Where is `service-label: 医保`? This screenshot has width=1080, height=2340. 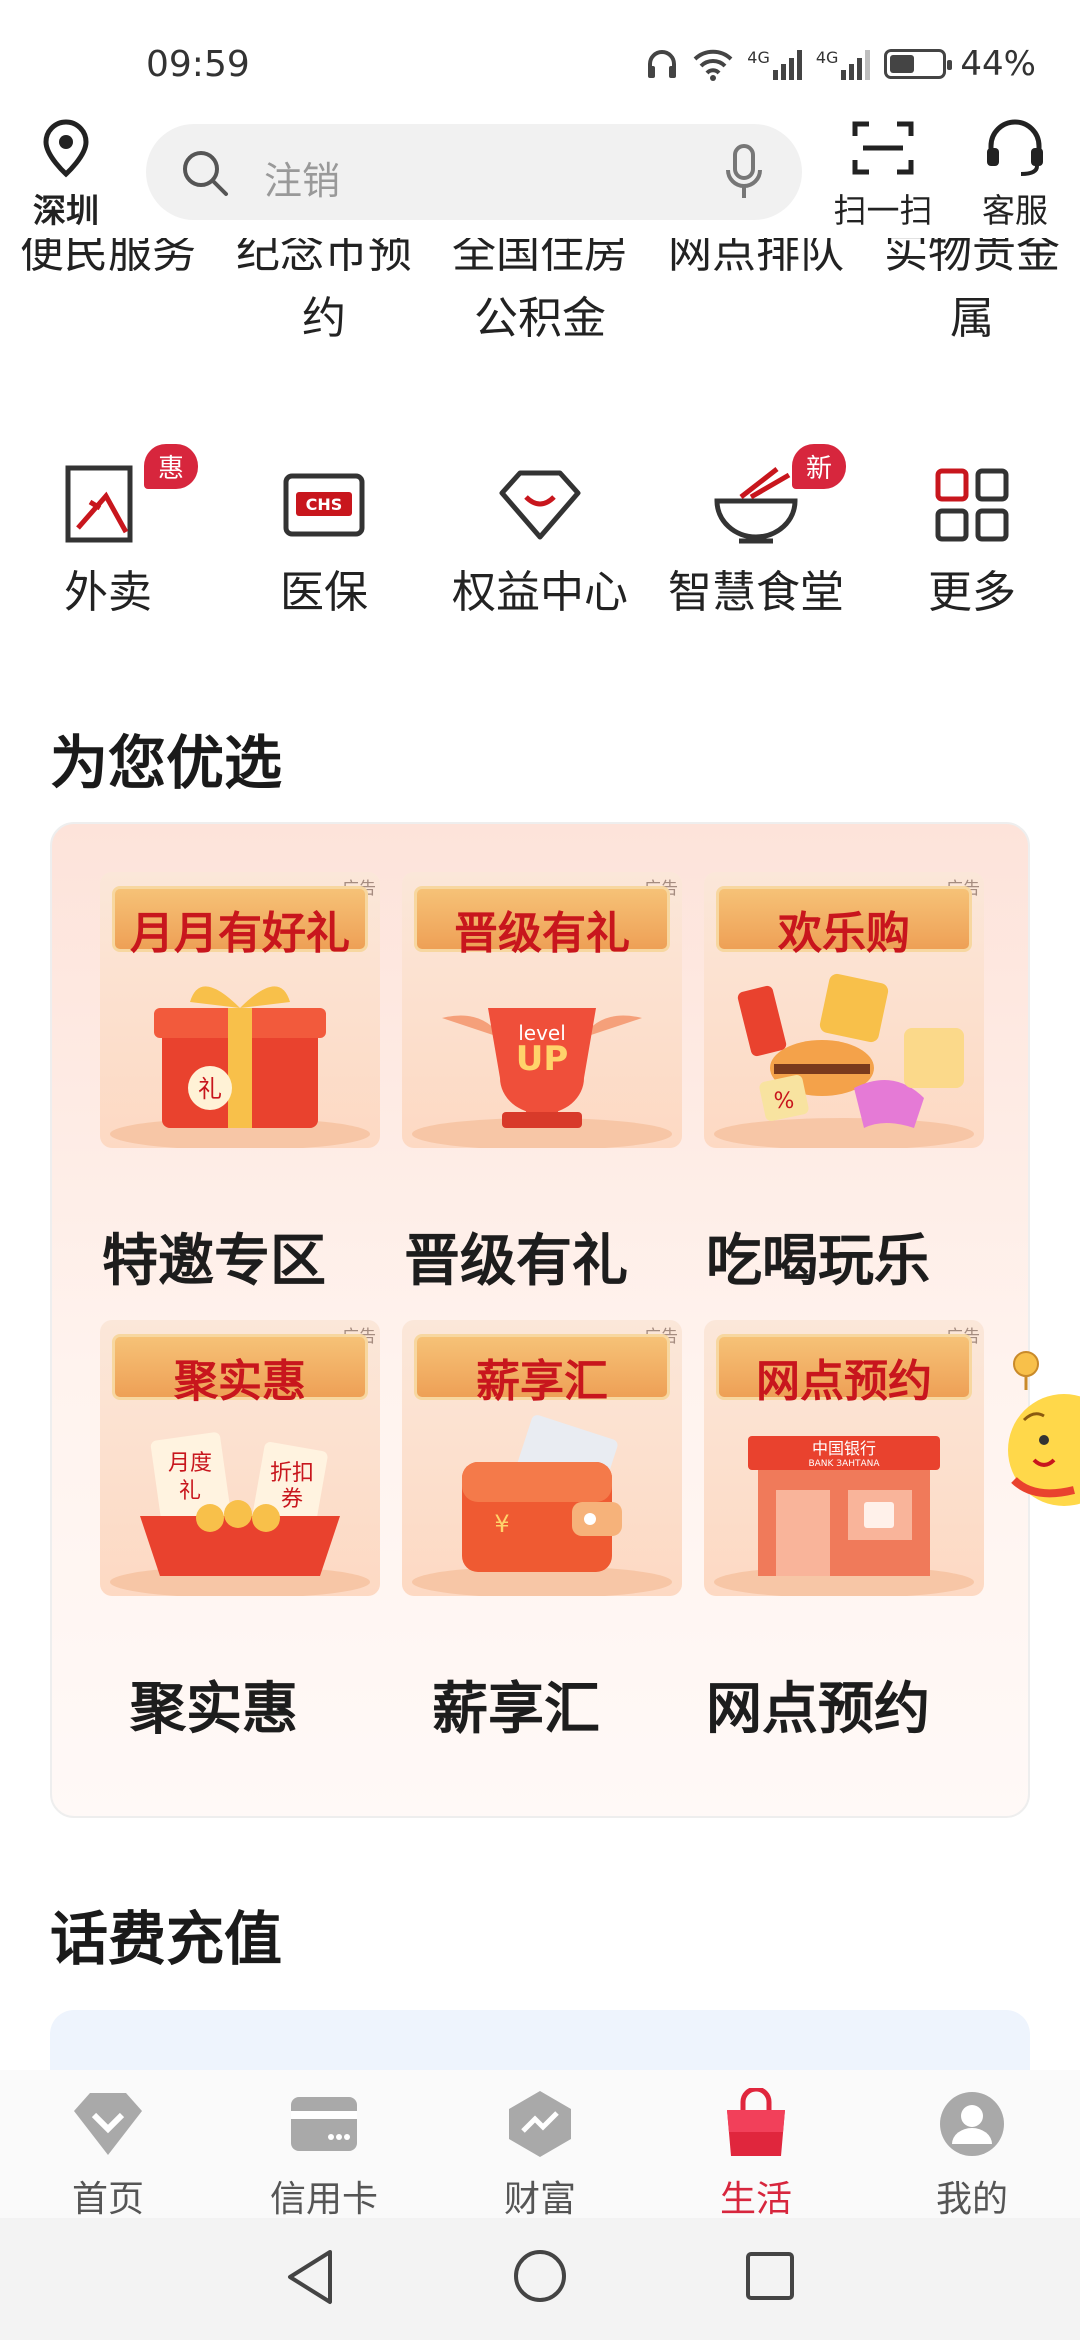 service-label: 医保 is located at coordinates (324, 592).